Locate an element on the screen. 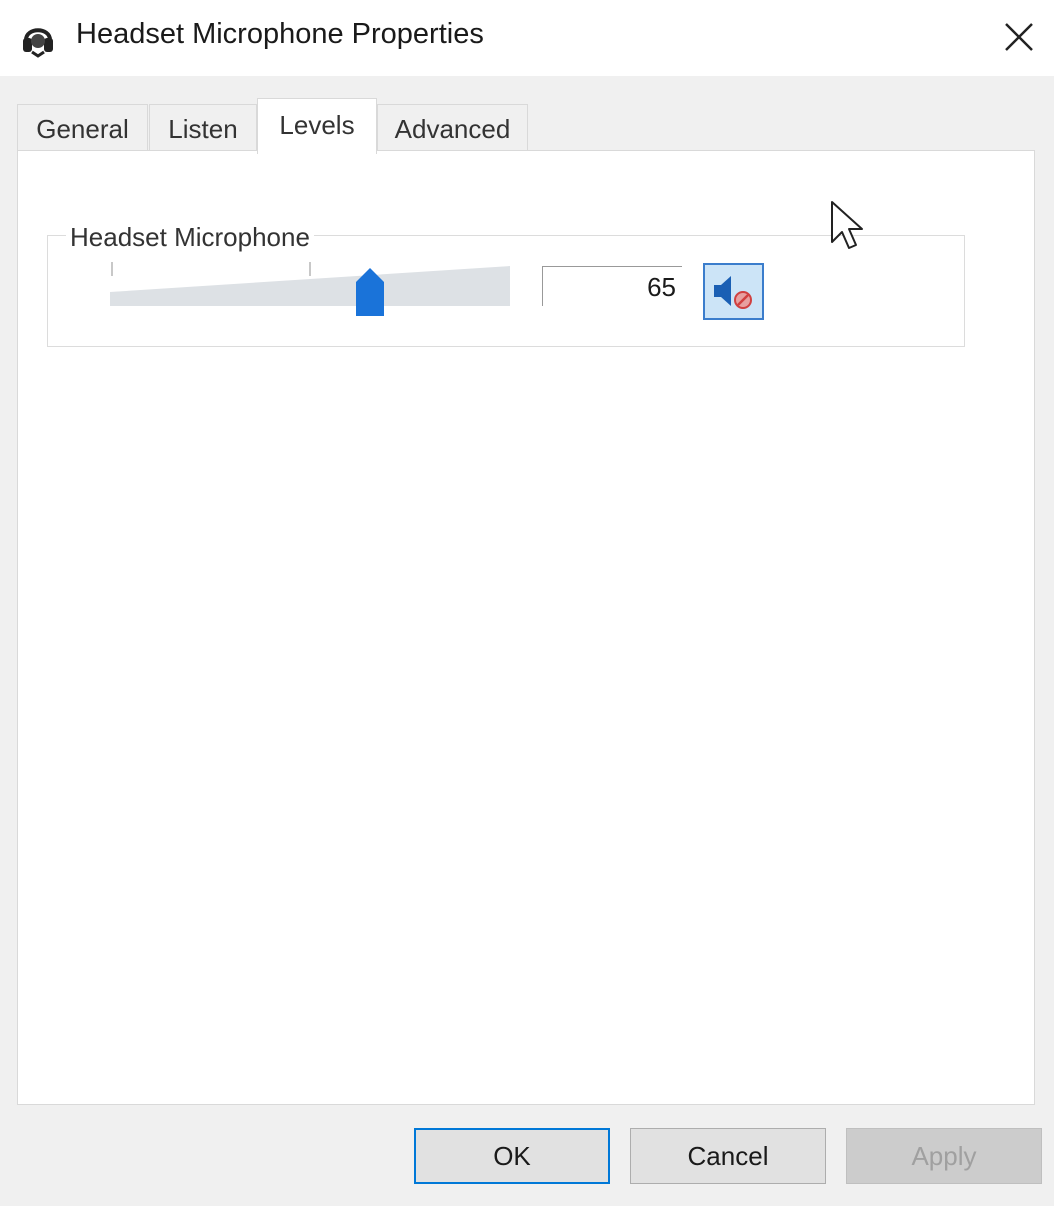  close-icon is located at coordinates (1019, 37).